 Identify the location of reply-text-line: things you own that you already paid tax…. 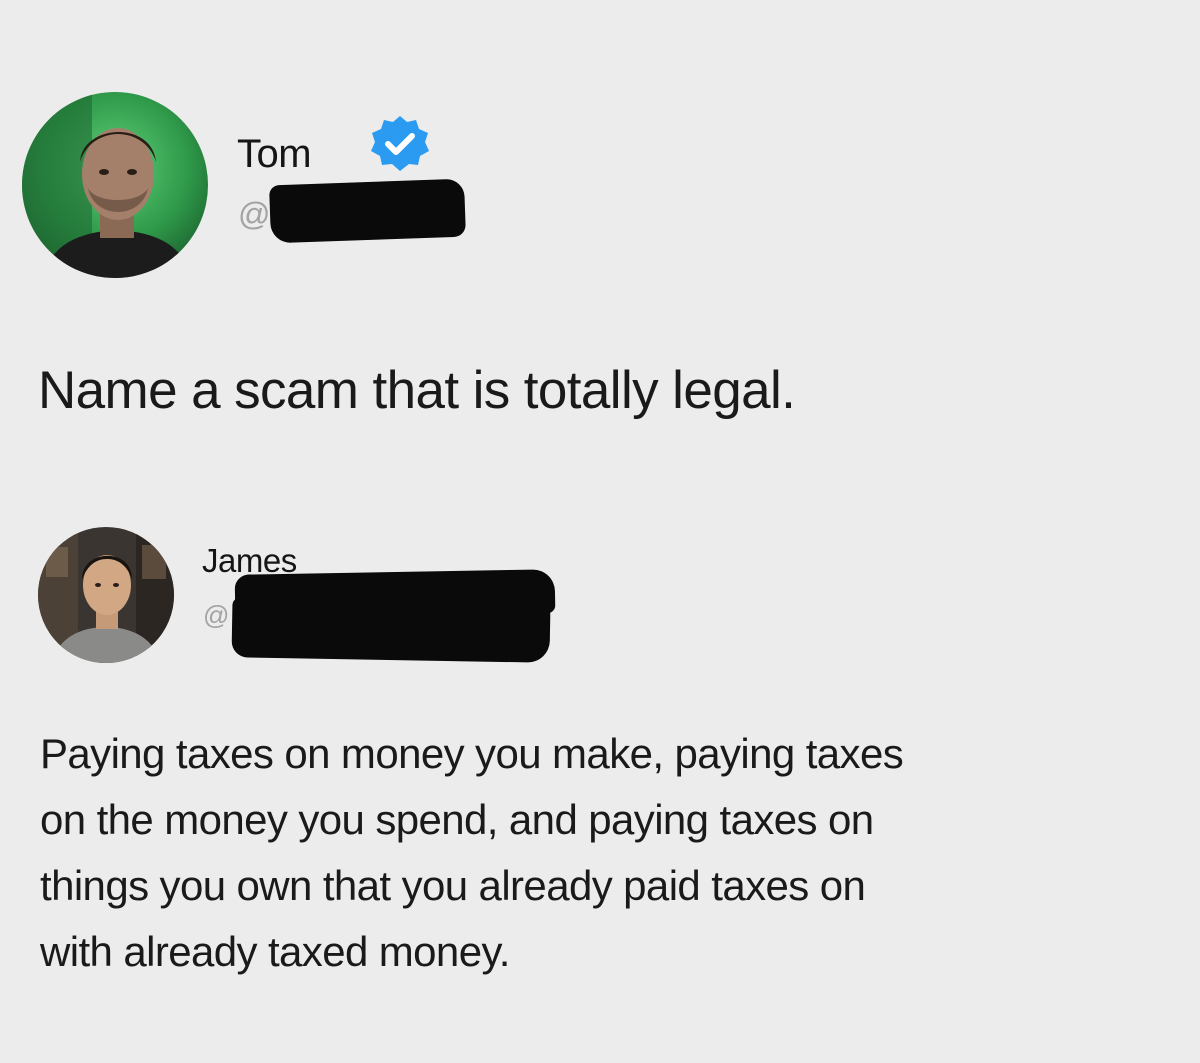
(453, 885).